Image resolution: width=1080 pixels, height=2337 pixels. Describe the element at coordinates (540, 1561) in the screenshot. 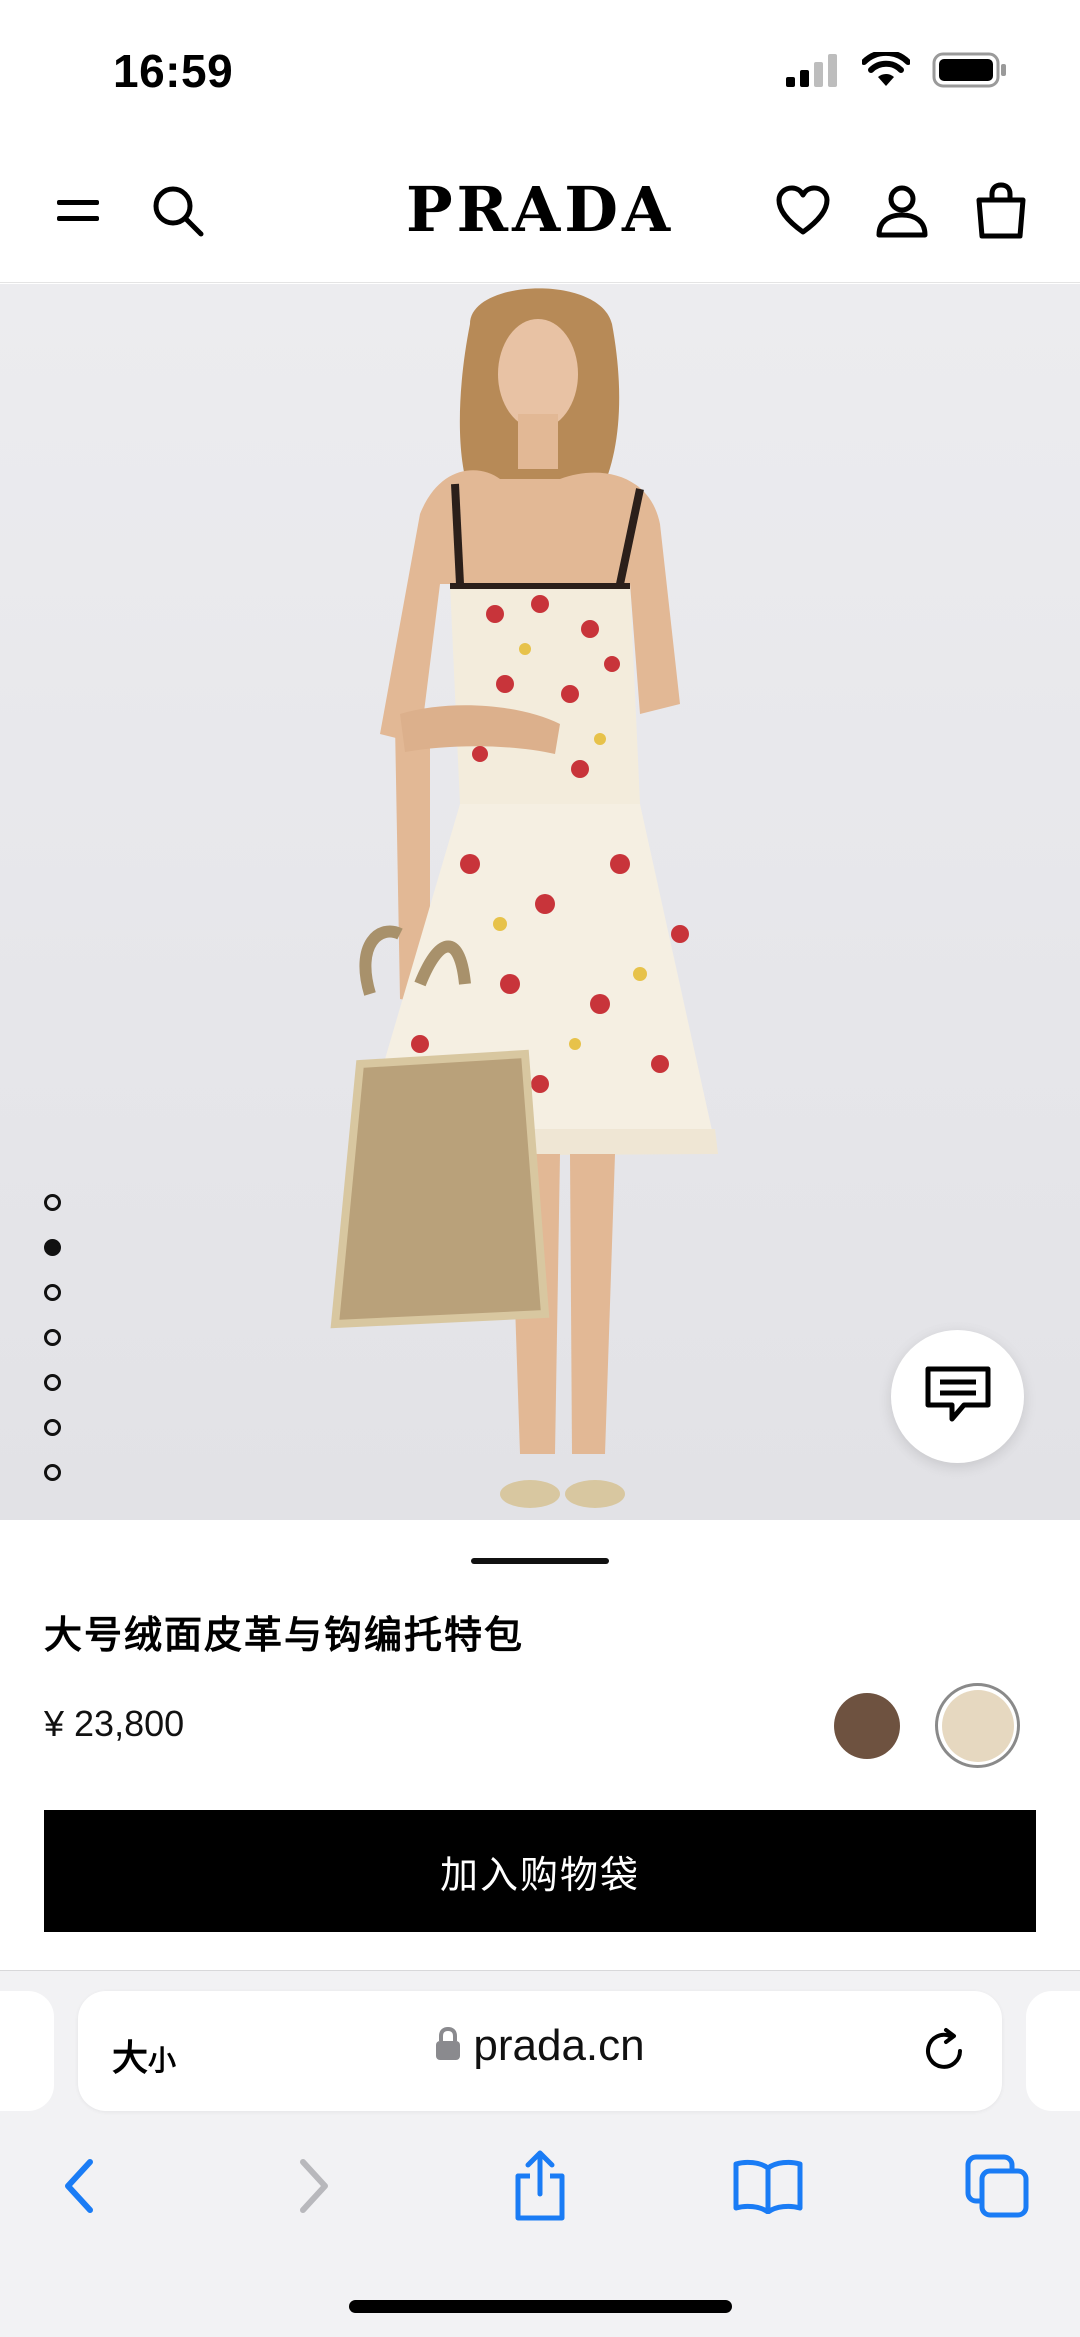

I see `sheet-drag-handle` at that location.